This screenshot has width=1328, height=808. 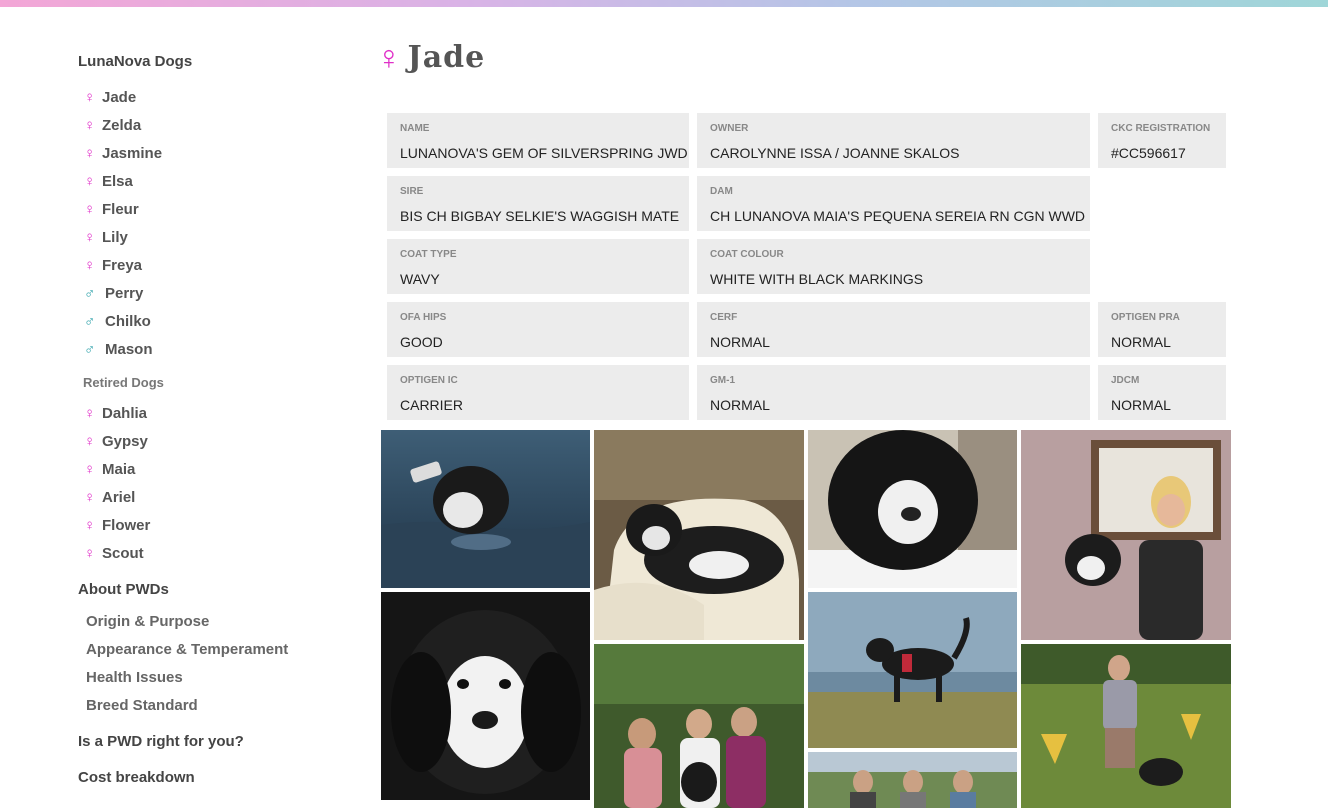 I want to click on info-label: GM-1, so click(x=722, y=380).